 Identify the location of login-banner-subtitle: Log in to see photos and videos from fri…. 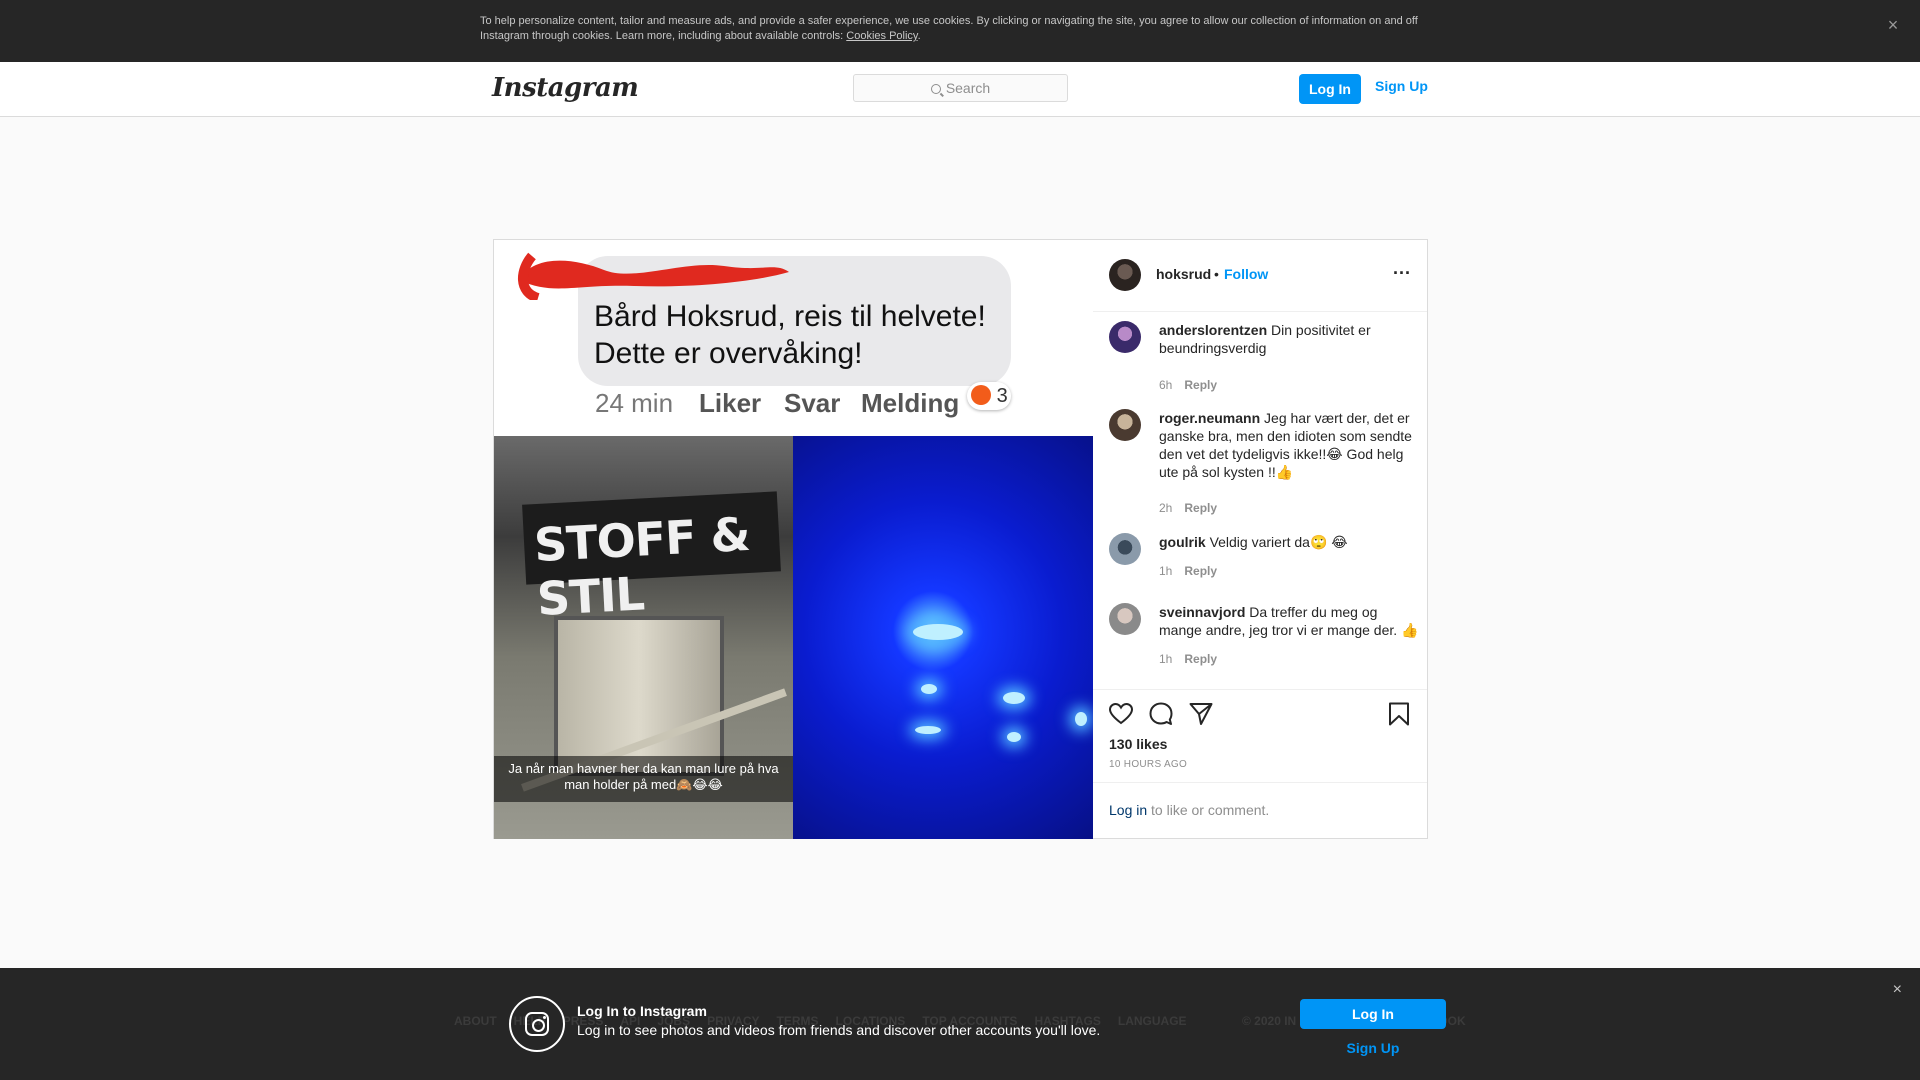
(839, 1030).